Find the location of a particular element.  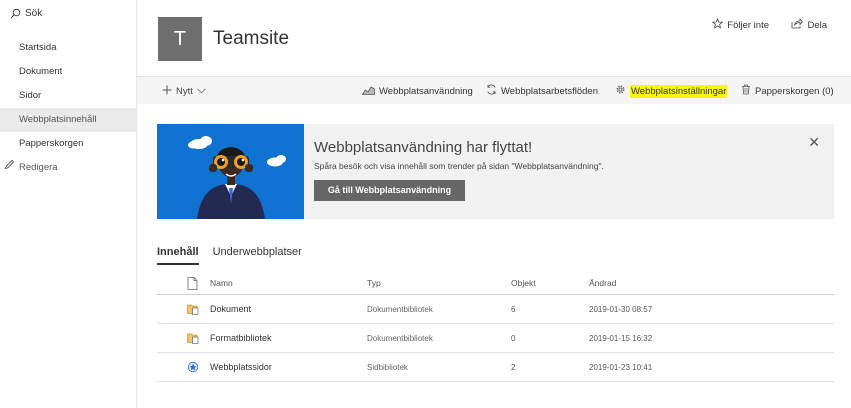

go-to-site-usage-button: Gå till Webbplatsanvändning is located at coordinates (389, 190).